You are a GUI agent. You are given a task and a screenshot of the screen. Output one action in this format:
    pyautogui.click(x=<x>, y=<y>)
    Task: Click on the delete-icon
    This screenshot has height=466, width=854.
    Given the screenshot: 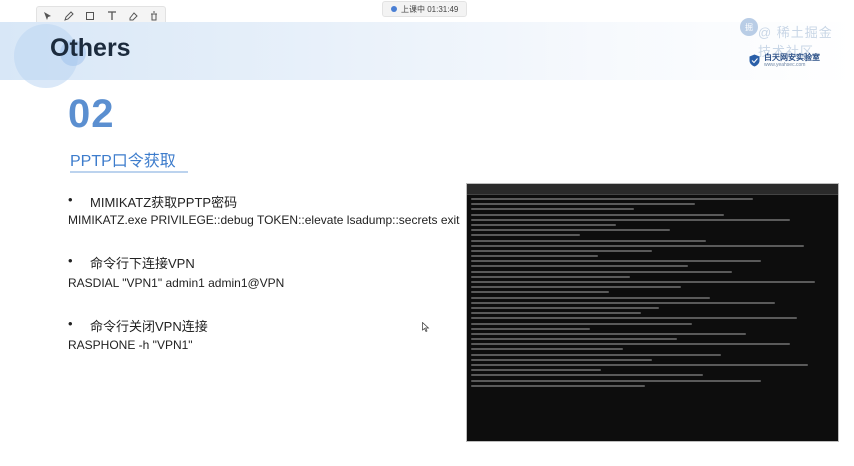 What is the action you would take?
    pyautogui.click(x=154, y=16)
    